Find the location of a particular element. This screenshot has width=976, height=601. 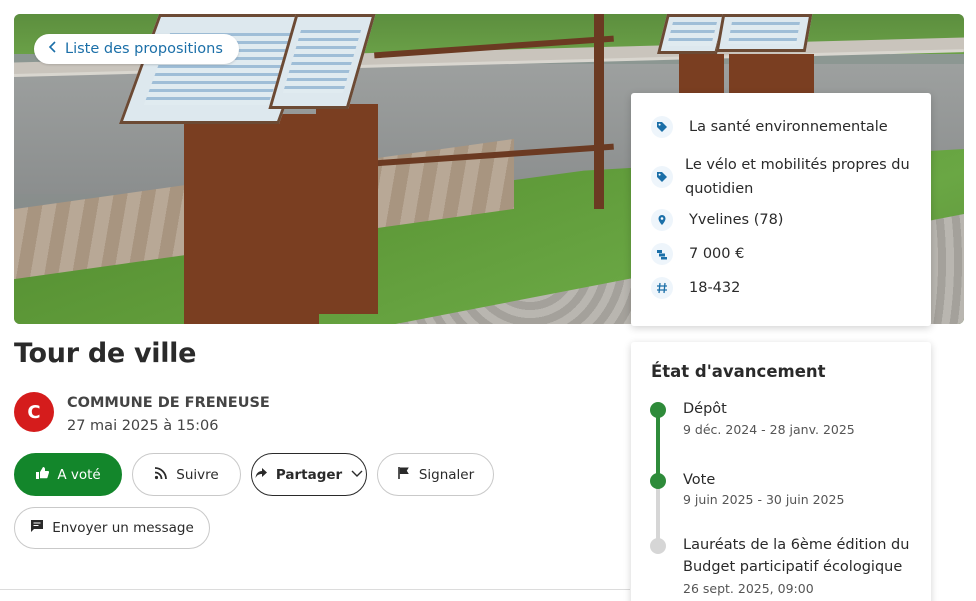

proposal-title: Tour de ville is located at coordinates (105, 353).